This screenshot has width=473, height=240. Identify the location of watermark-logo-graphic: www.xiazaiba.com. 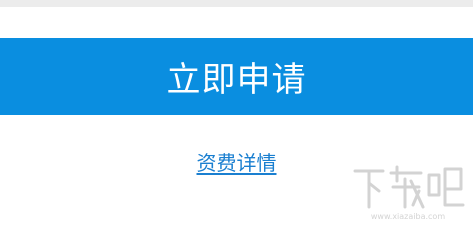
(409, 193).